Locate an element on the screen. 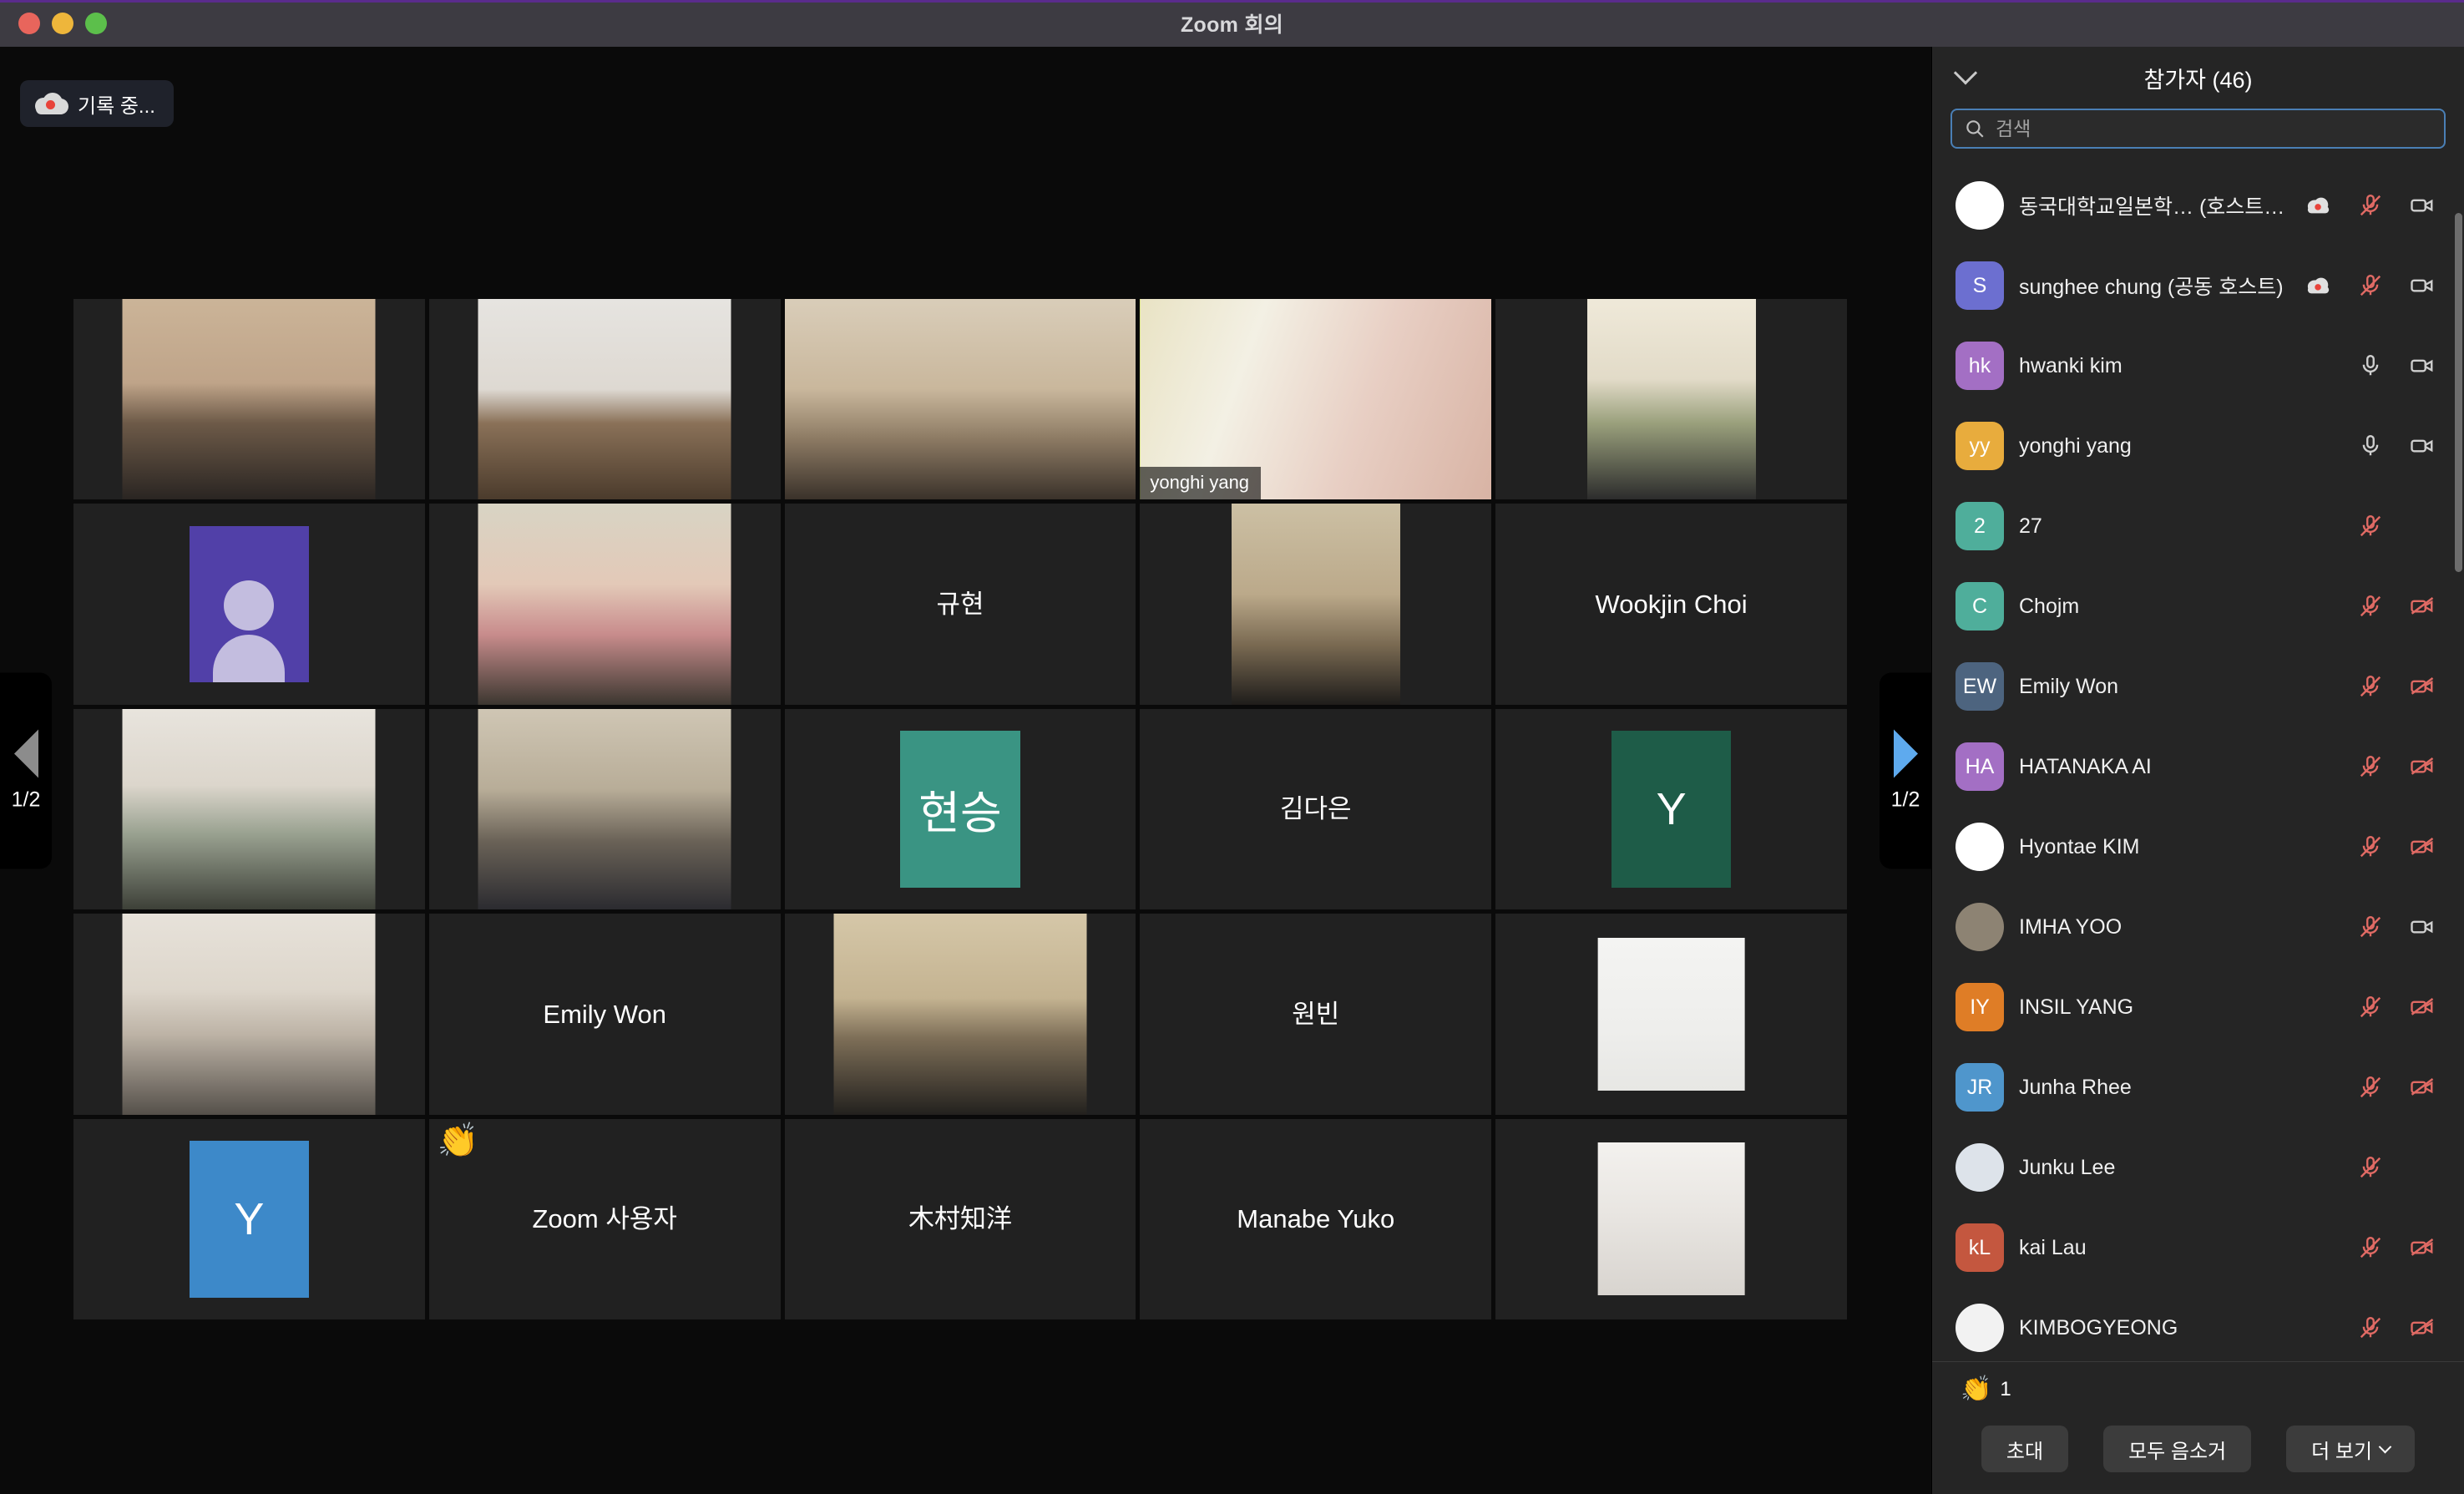  search-box is located at coordinates (2198, 129).